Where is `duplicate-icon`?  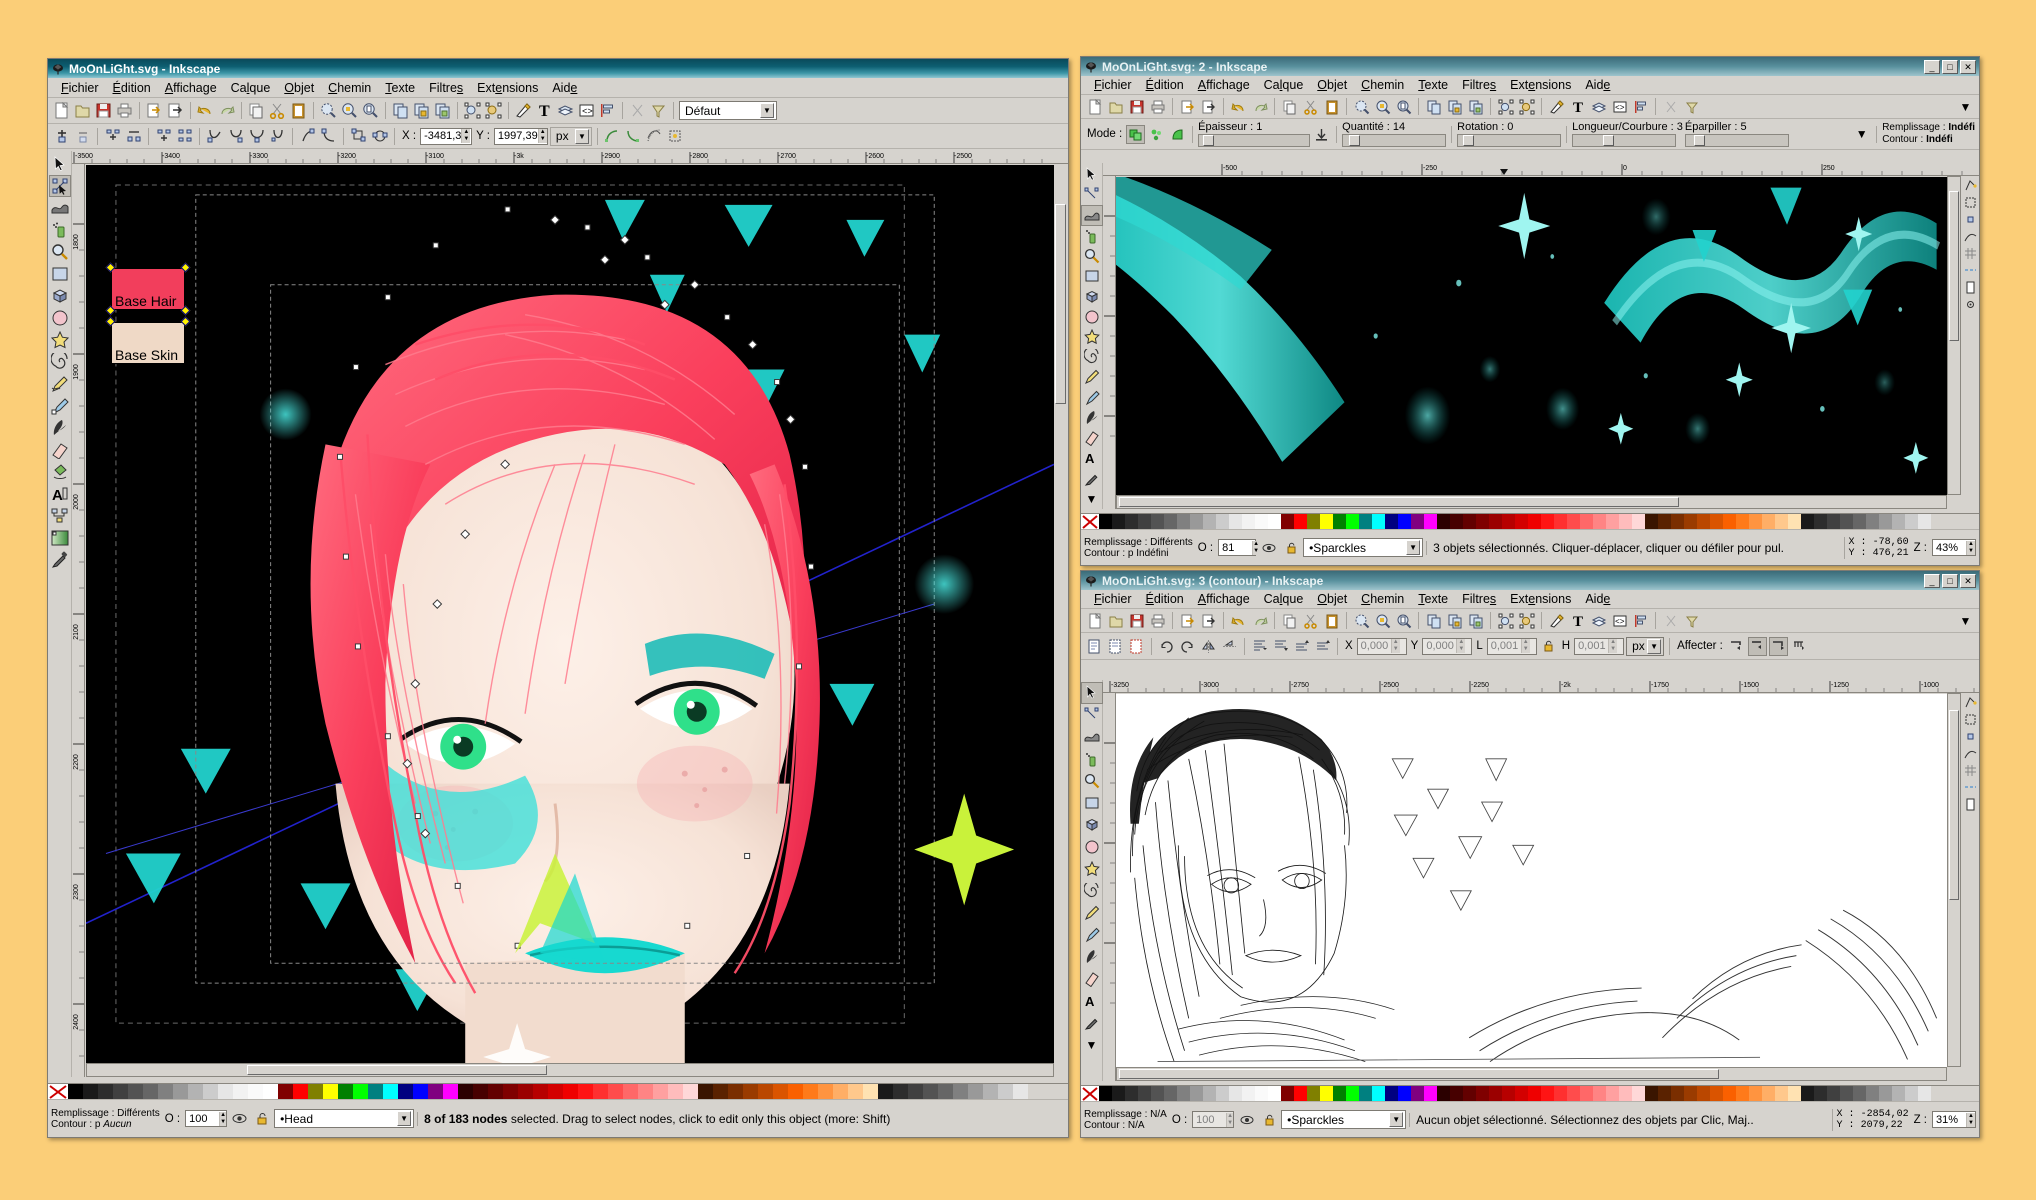 duplicate-icon is located at coordinates (1433, 106).